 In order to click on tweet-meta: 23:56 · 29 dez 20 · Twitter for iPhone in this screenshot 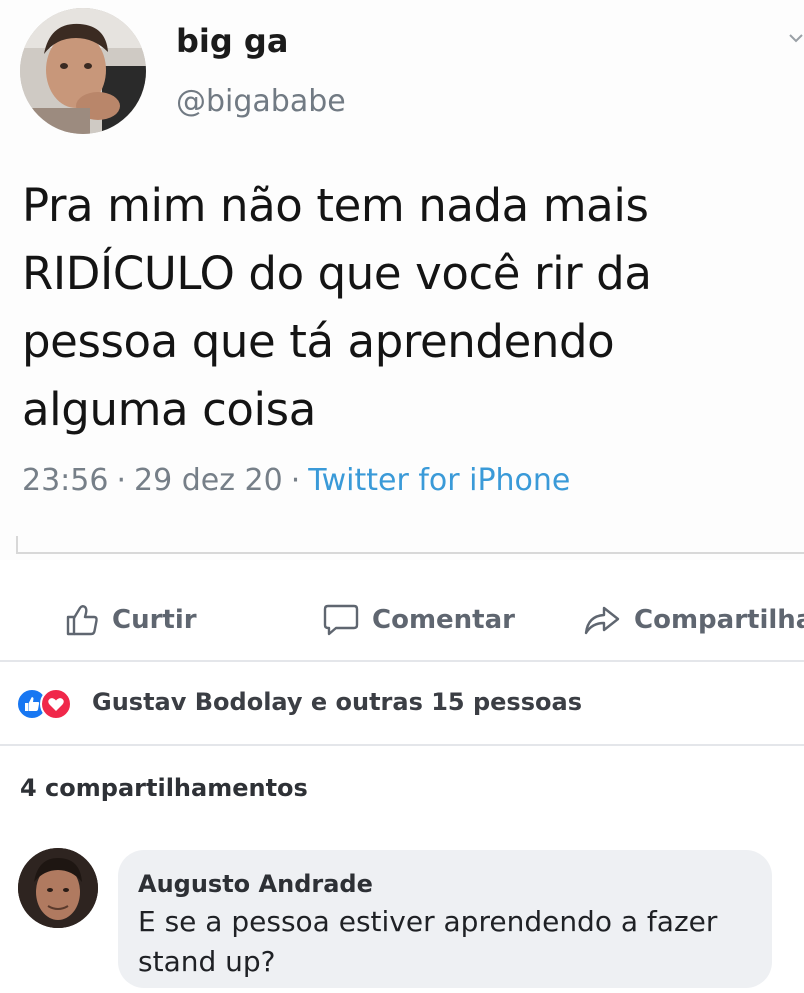, I will do `click(296, 480)`.